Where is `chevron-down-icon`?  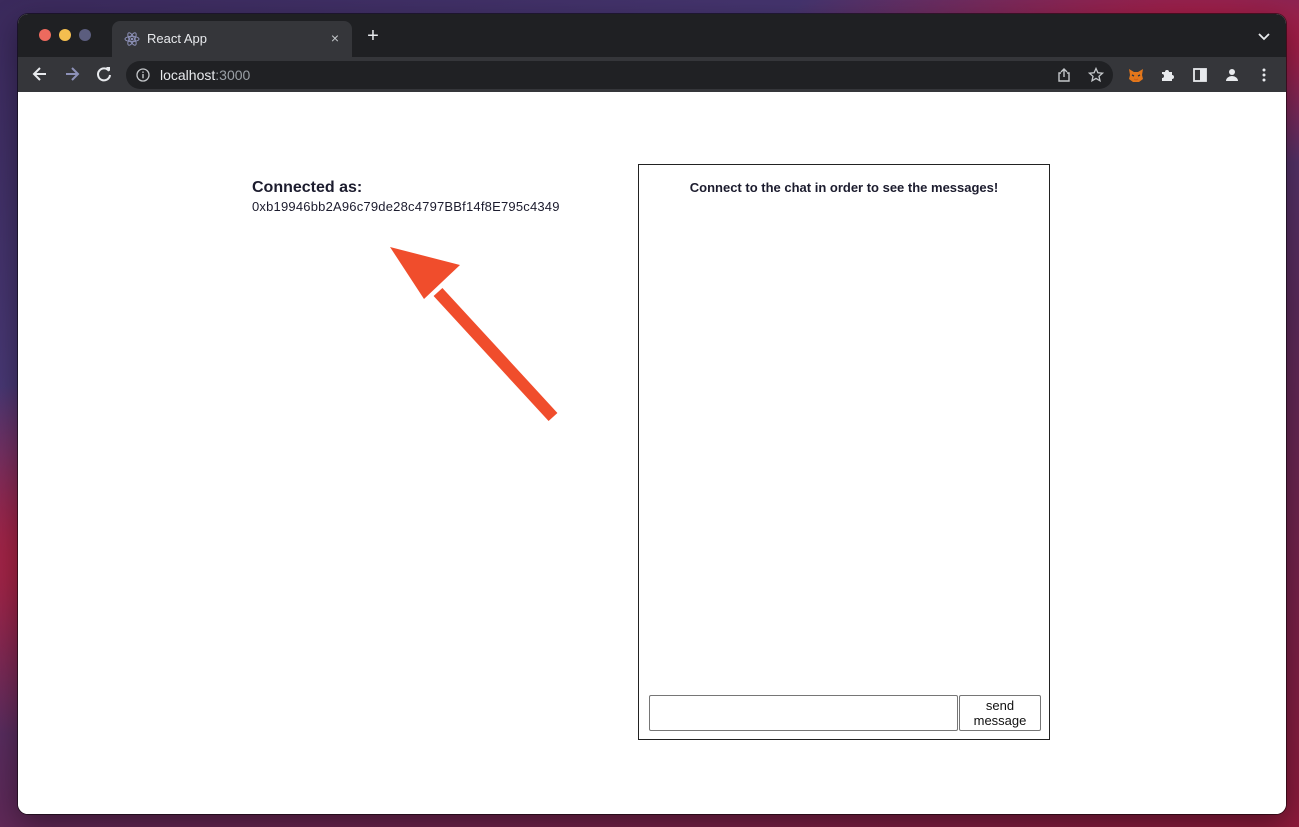 chevron-down-icon is located at coordinates (1264, 36).